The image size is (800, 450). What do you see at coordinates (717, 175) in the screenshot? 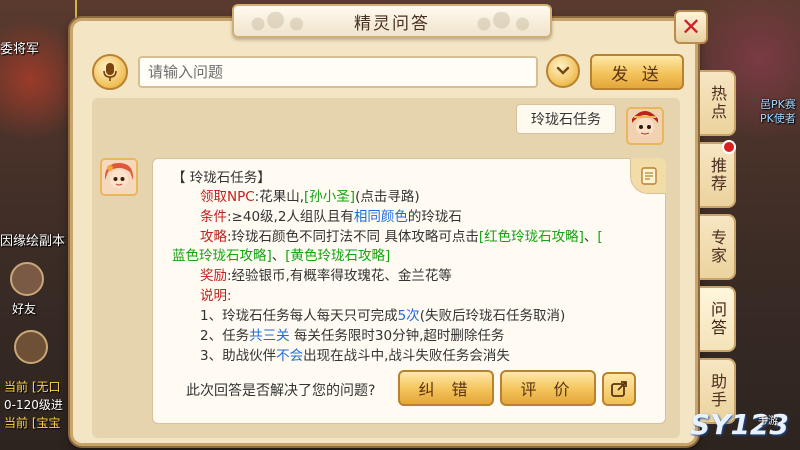
I see `tab-recommend-label: 推荐` at bounding box center [717, 175].